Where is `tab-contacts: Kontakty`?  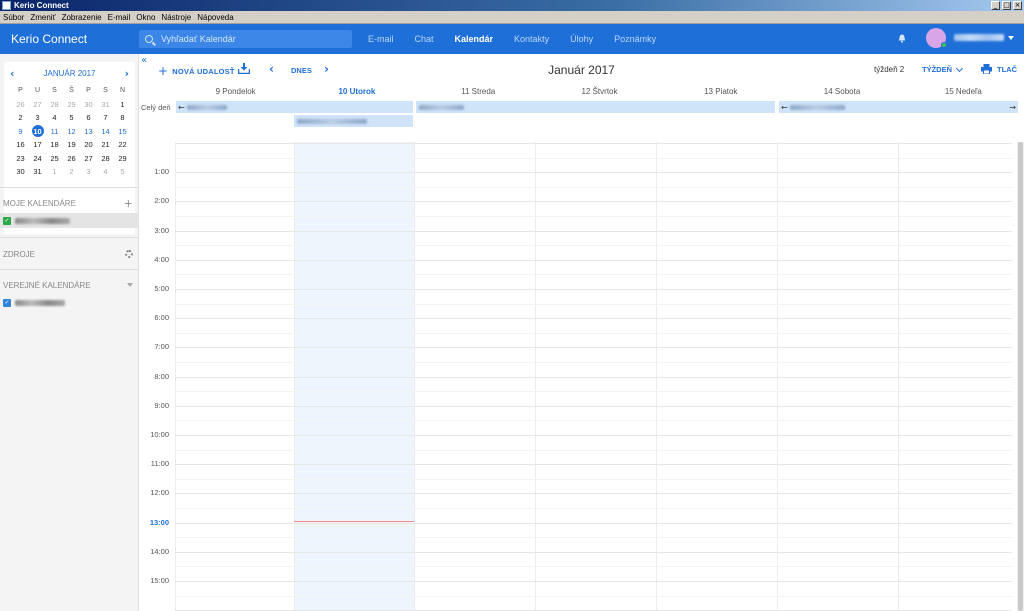 tab-contacts: Kontakty is located at coordinates (531, 39).